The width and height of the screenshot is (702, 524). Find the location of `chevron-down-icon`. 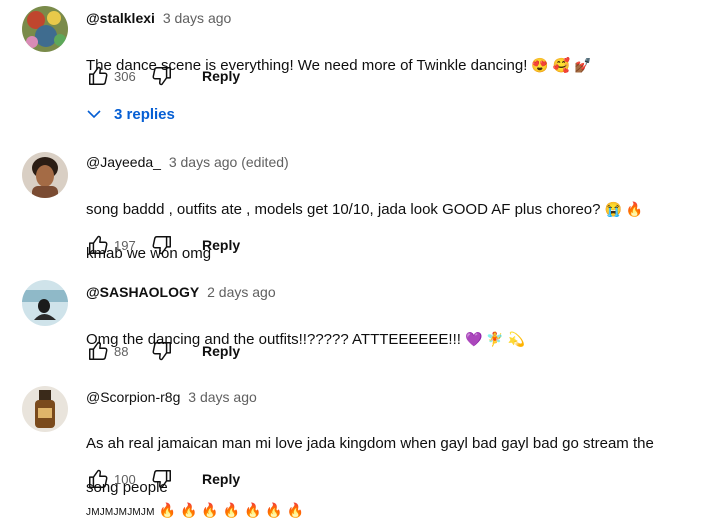

chevron-down-icon is located at coordinates (94, 114).